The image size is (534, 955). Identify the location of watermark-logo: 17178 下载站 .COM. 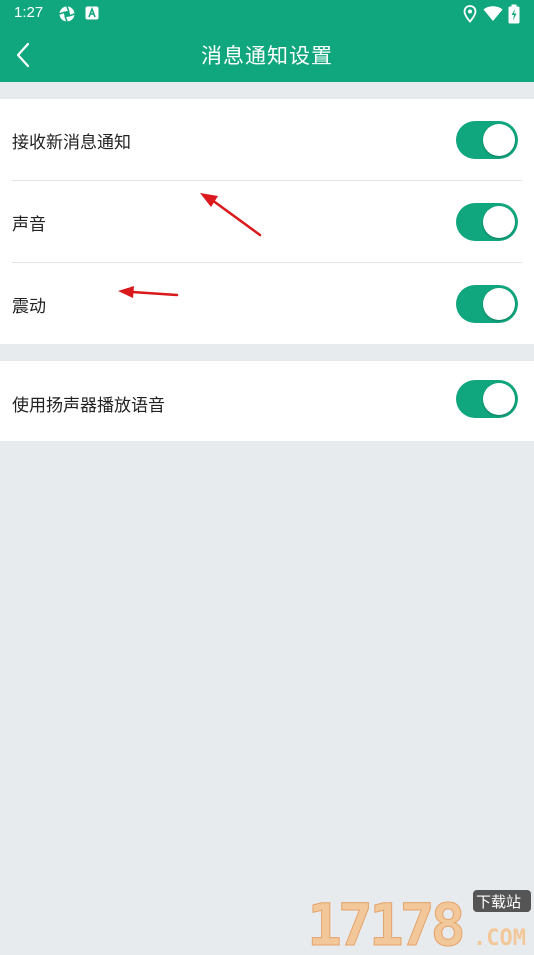
(419, 922).